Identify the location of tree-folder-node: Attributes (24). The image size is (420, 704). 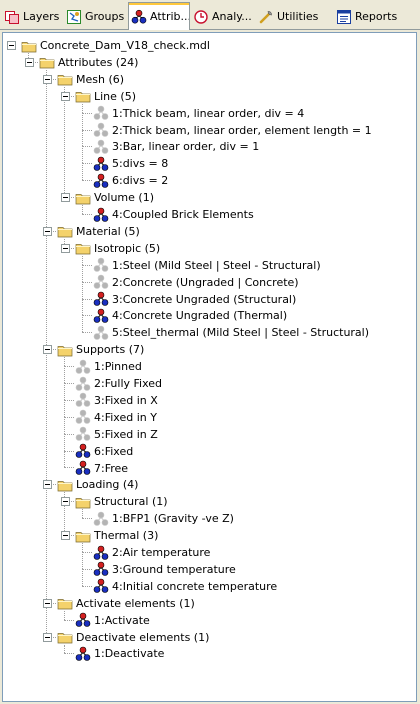
(88, 62).